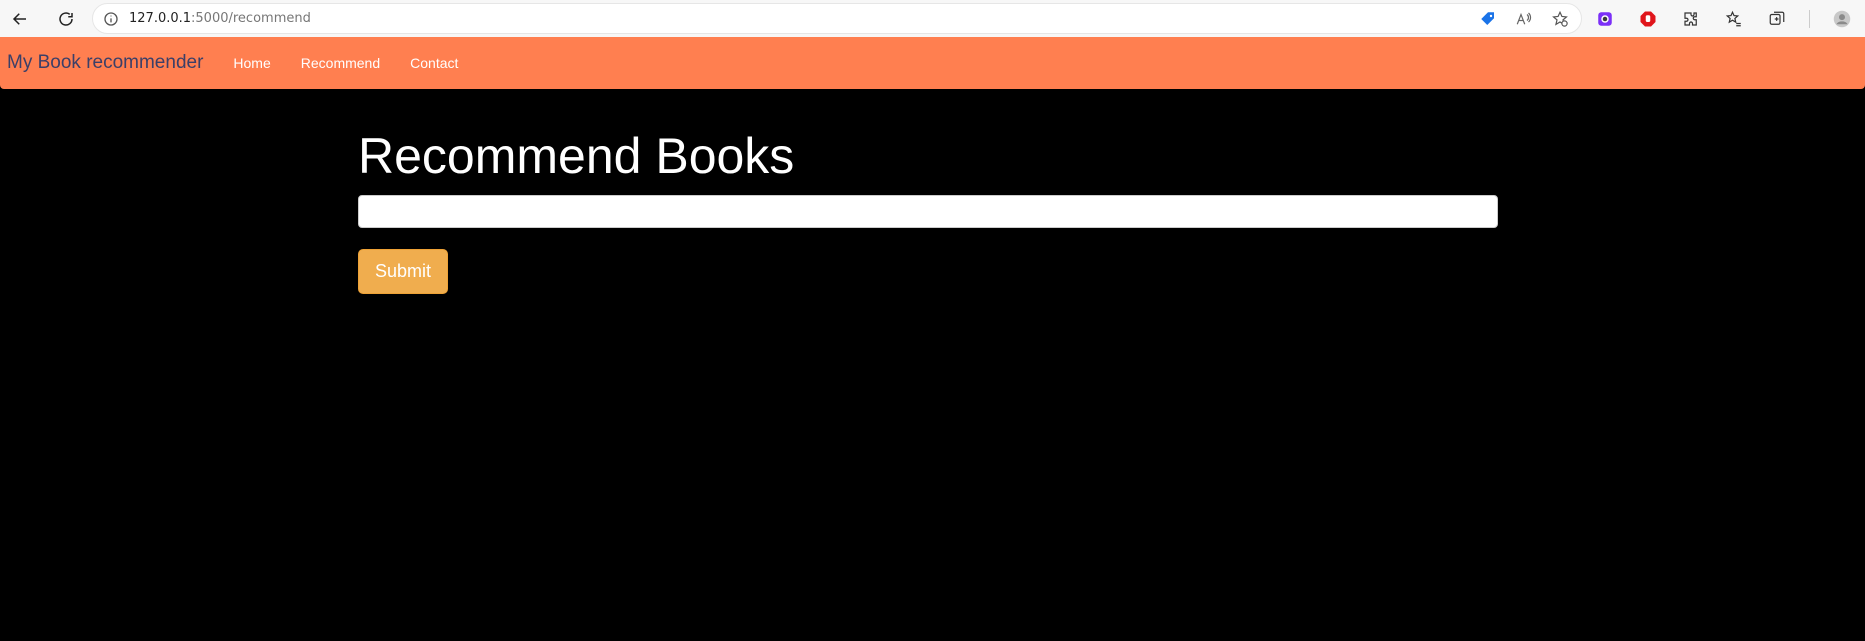 Image resolution: width=1865 pixels, height=641 pixels. Describe the element at coordinates (837, 18) in the screenshot. I see `address-bar: 127.0.0.1:5000/recommend` at that location.